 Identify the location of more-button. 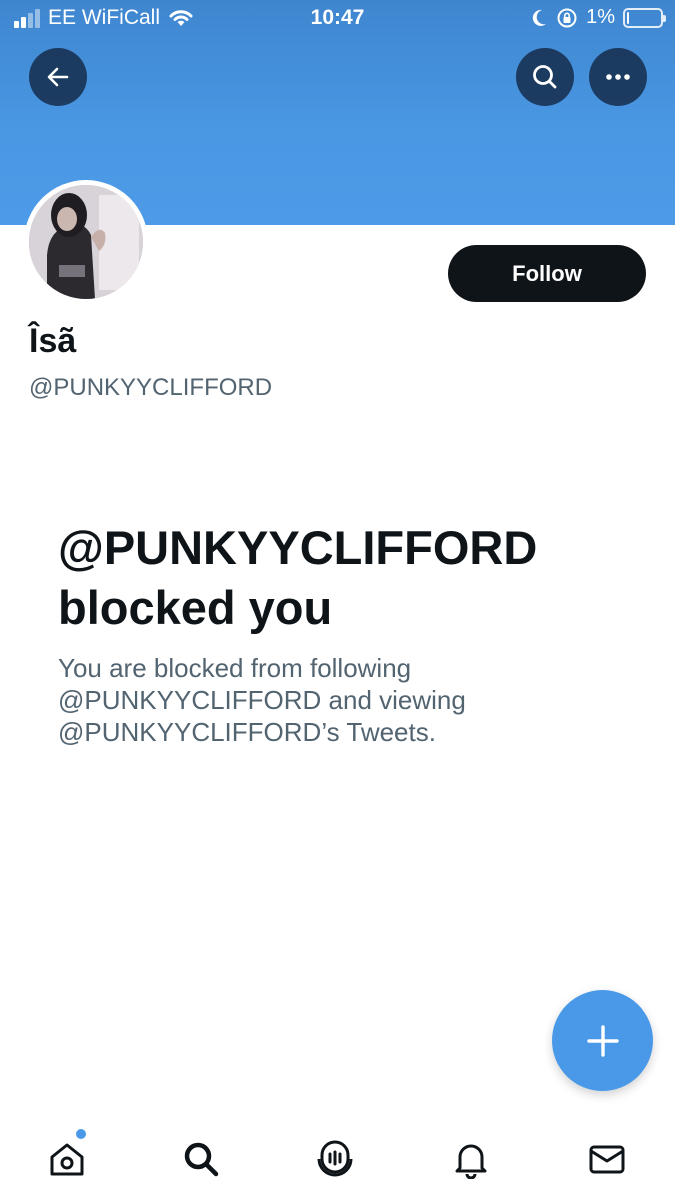
(618, 77).